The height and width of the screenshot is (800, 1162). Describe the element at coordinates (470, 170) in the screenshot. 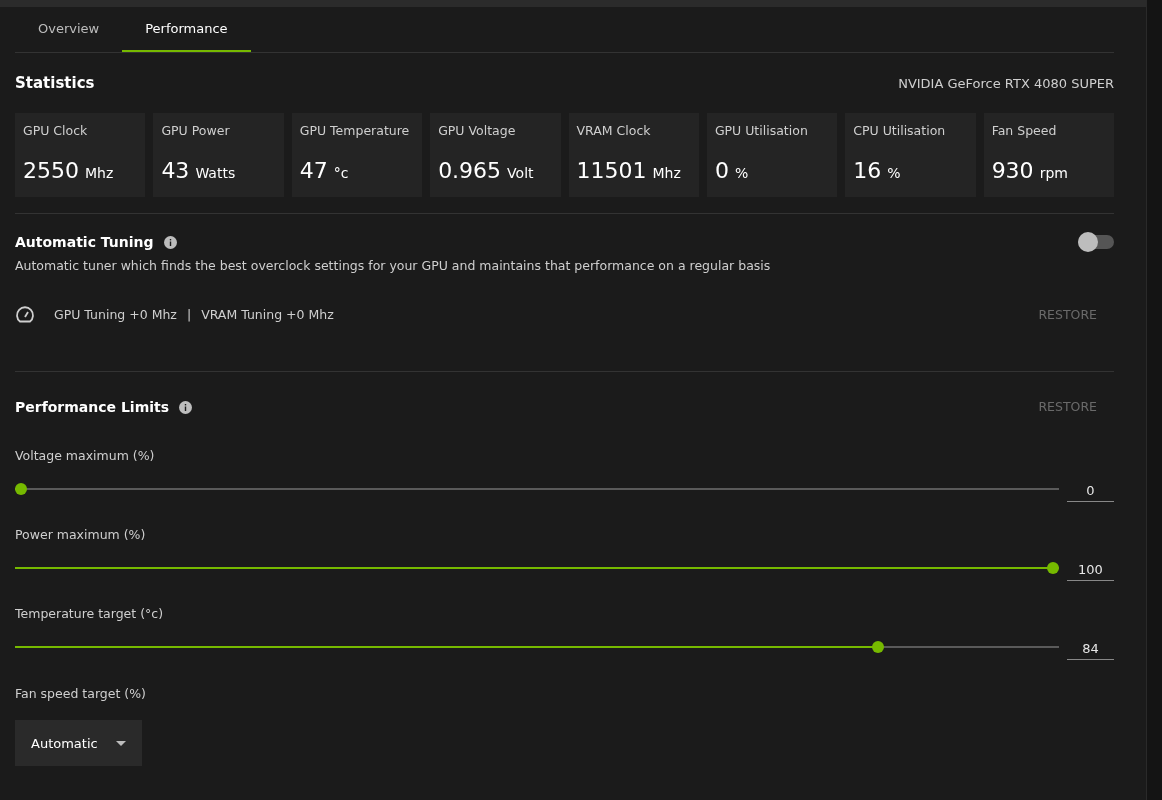

I see `stat-value: 0.965` at that location.